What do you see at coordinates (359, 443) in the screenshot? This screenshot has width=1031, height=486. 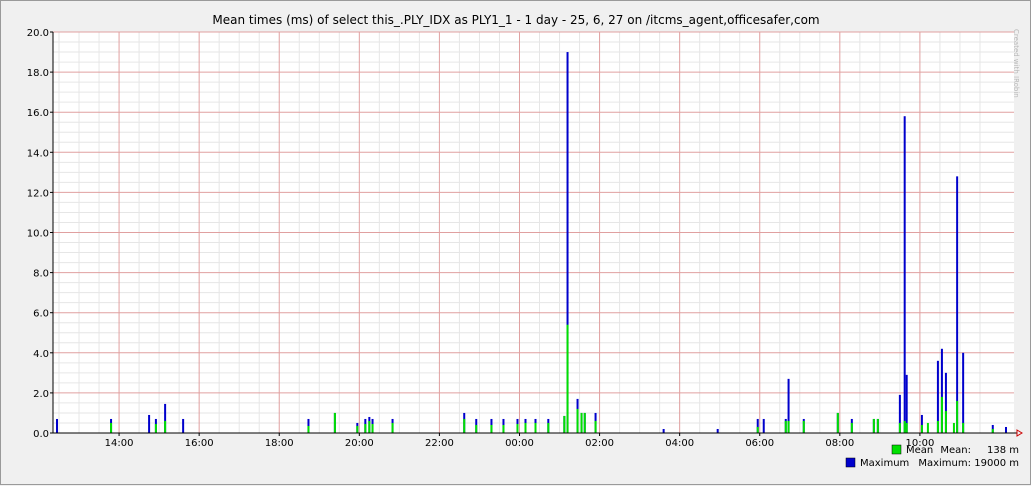 I see `x-tick-label: 20:00` at bounding box center [359, 443].